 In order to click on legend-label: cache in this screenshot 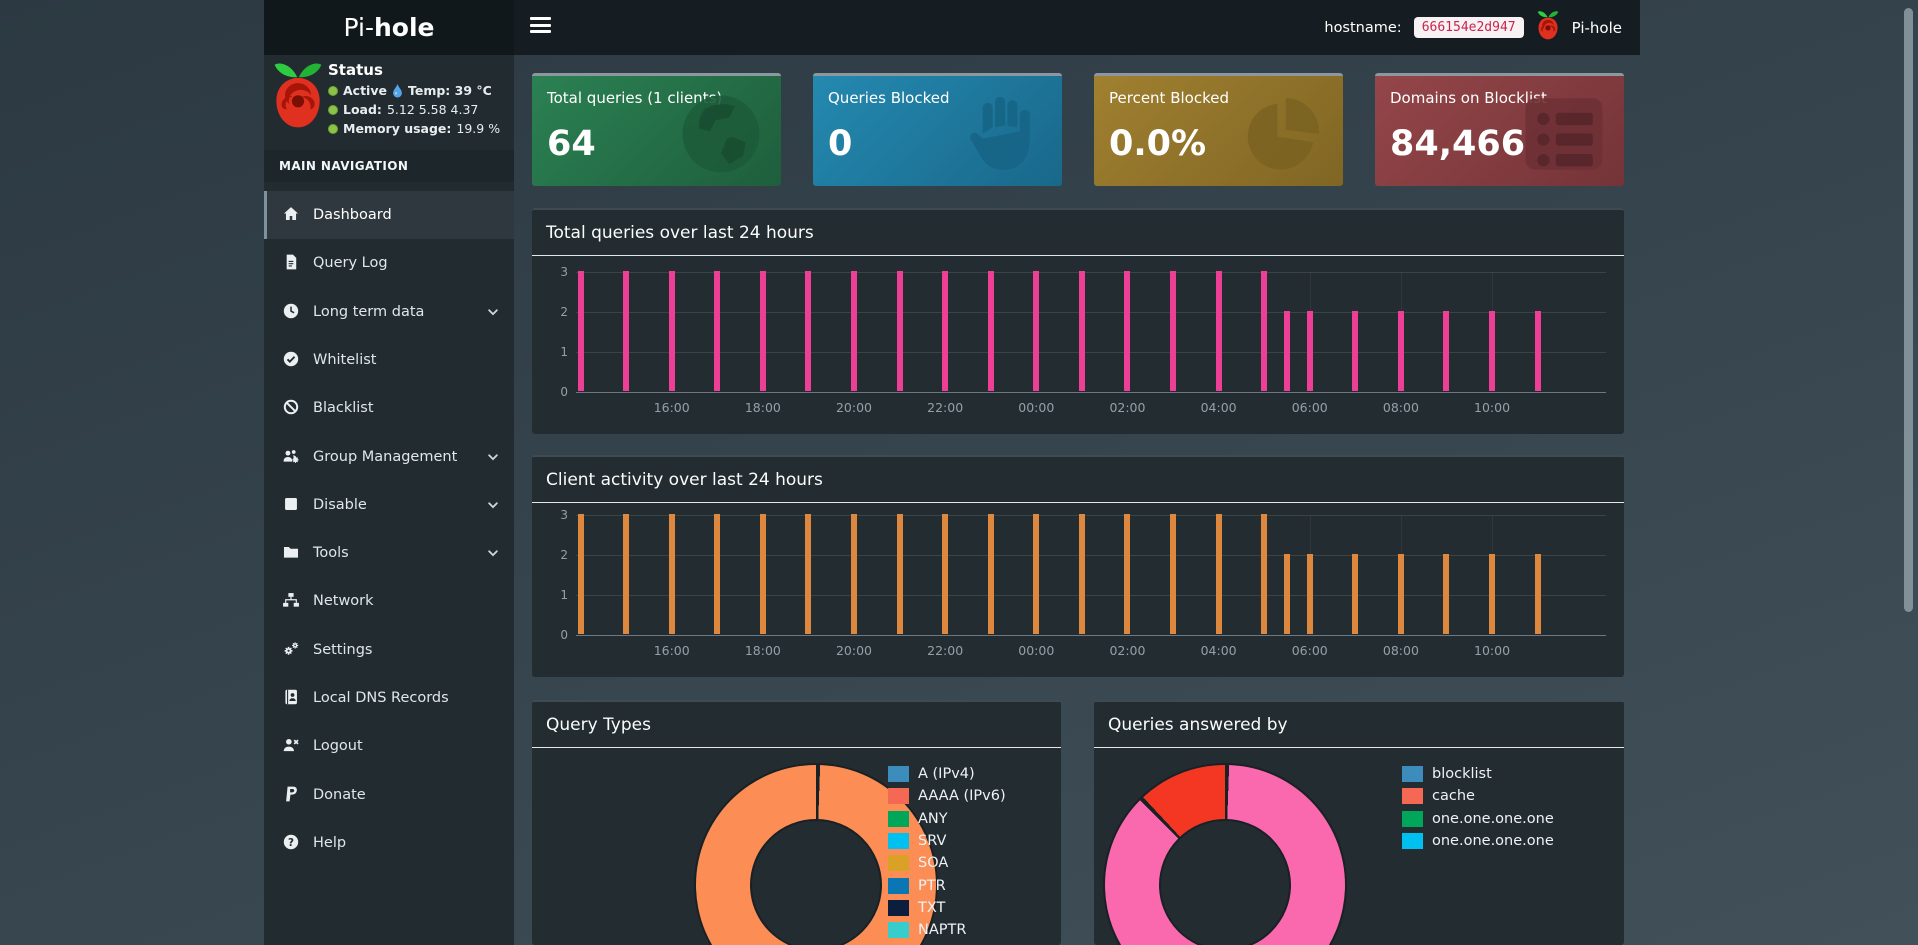, I will do `click(1453, 796)`.